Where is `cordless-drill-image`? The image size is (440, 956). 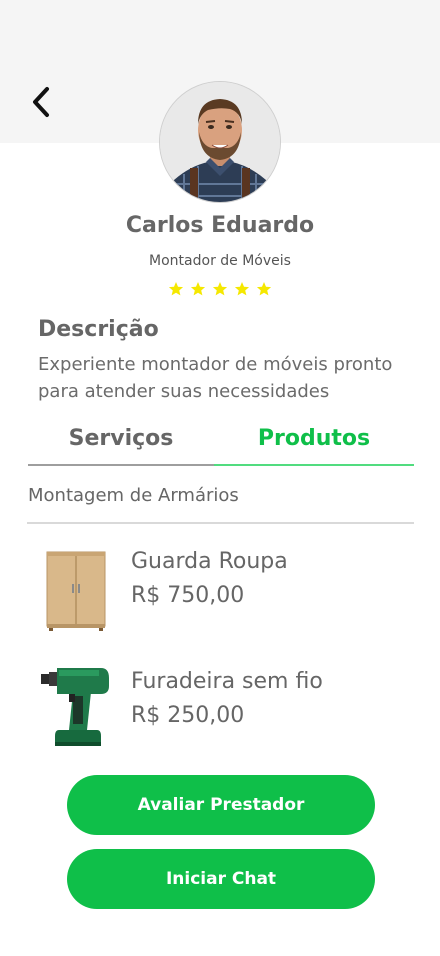
cordless-drill-image is located at coordinates (75, 707).